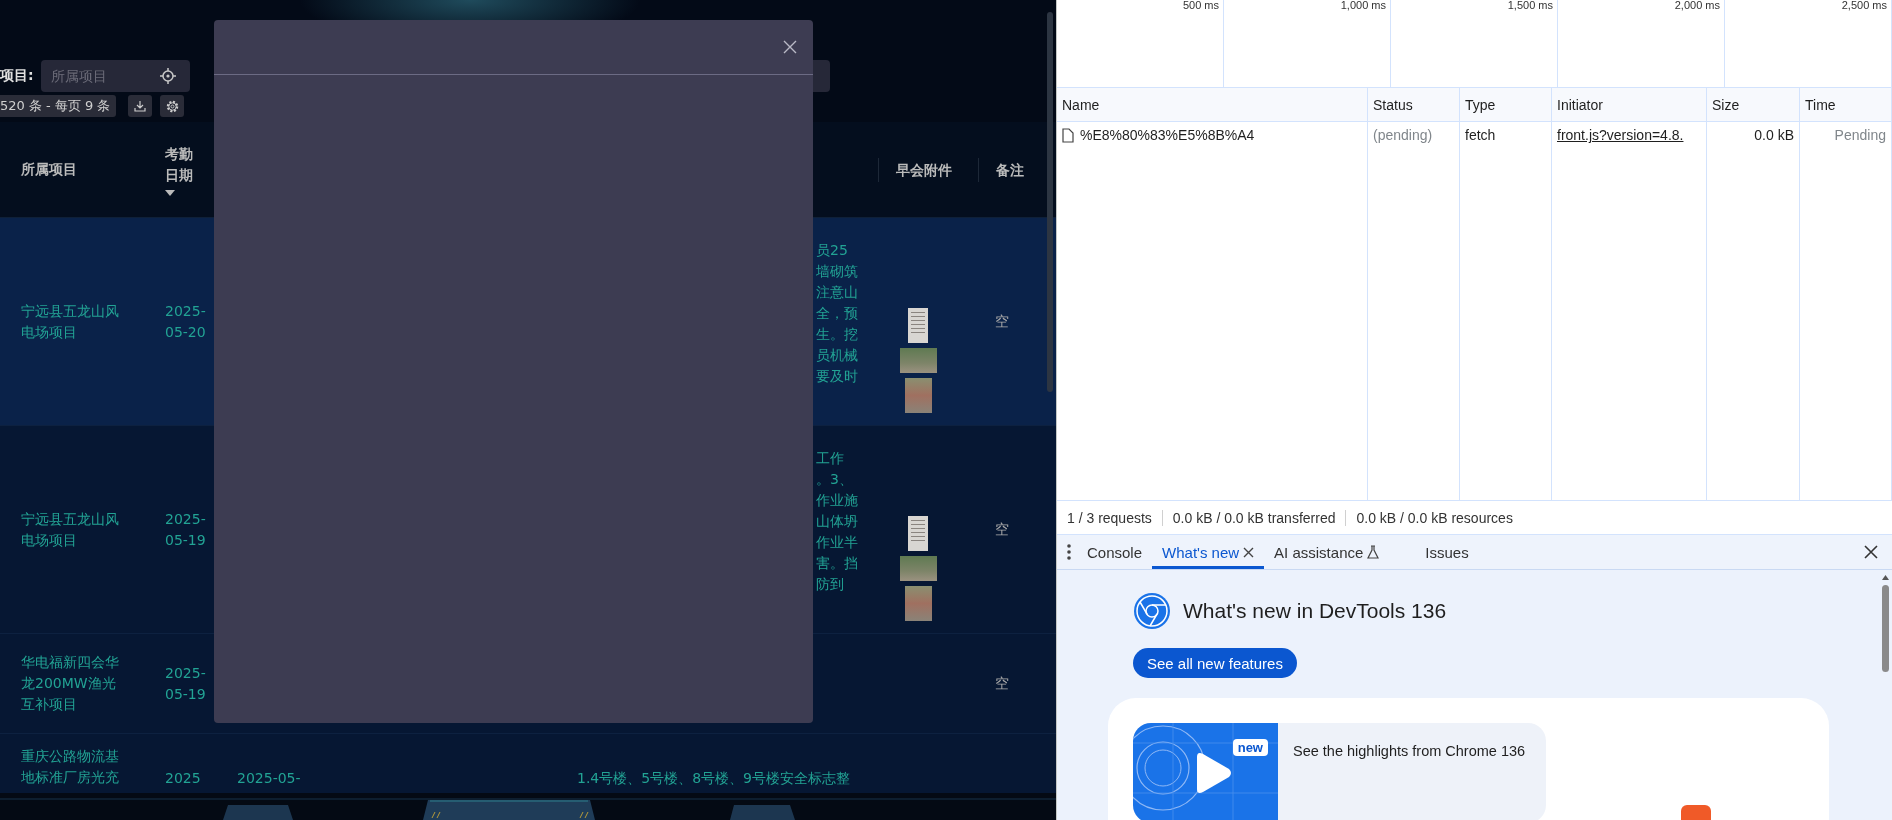 This screenshot has height=820, width=1892. Describe the element at coordinates (1447, 552) in the screenshot. I see `panel-tab: Issues` at that location.